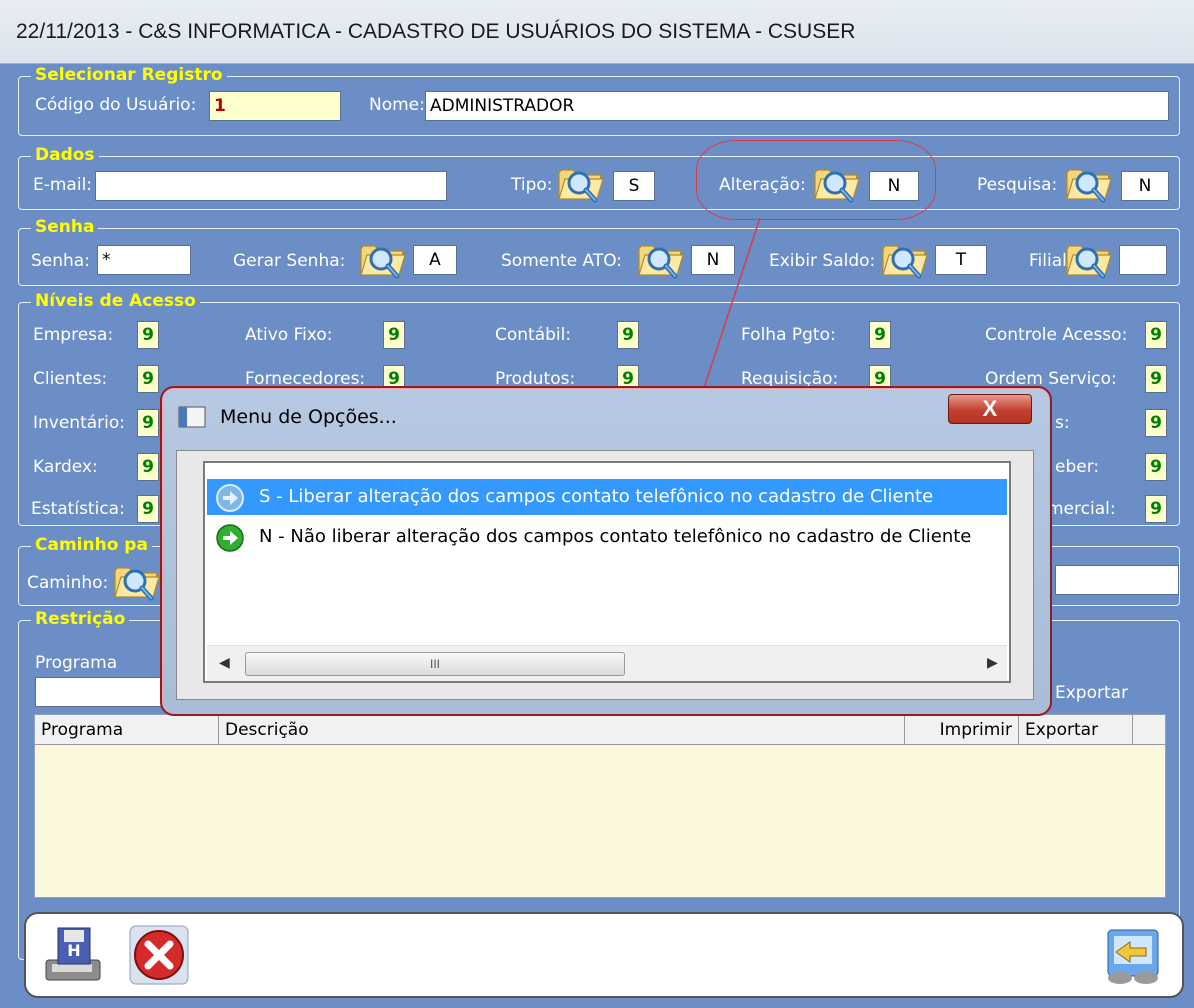 The width and height of the screenshot is (1194, 1008). What do you see at coordinates (73, 950) in the screenshot?
I see `svg-text: H` at bounding box center [73, 950].